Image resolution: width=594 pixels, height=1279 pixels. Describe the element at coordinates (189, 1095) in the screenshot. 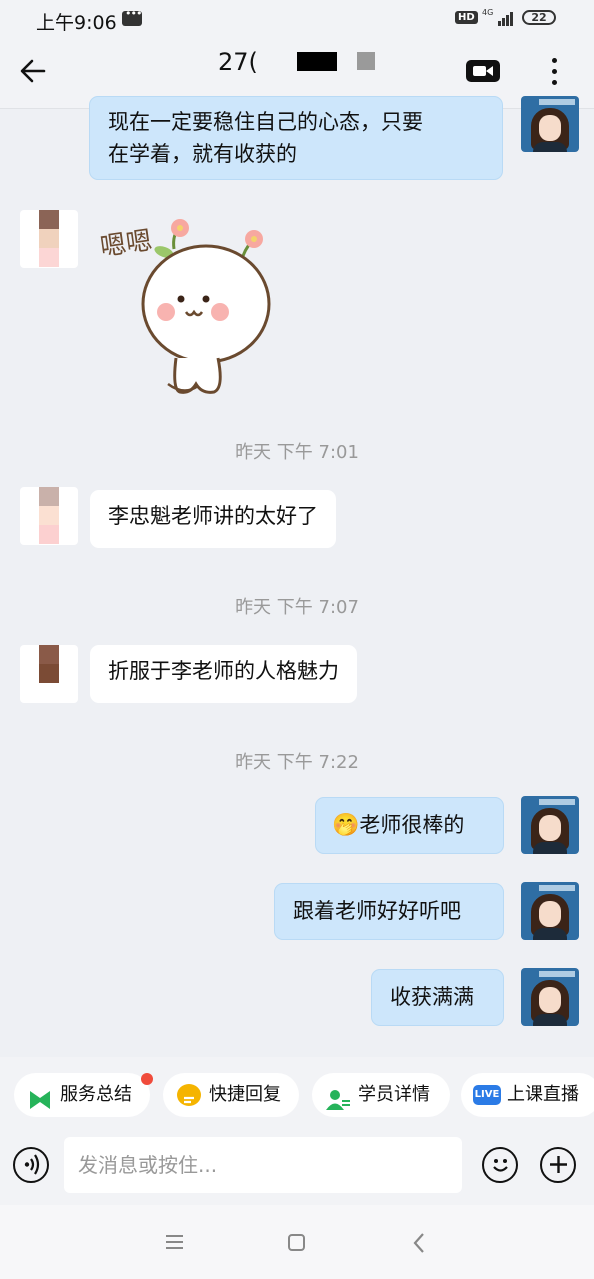

I see `quick-reply-icon` at that location.